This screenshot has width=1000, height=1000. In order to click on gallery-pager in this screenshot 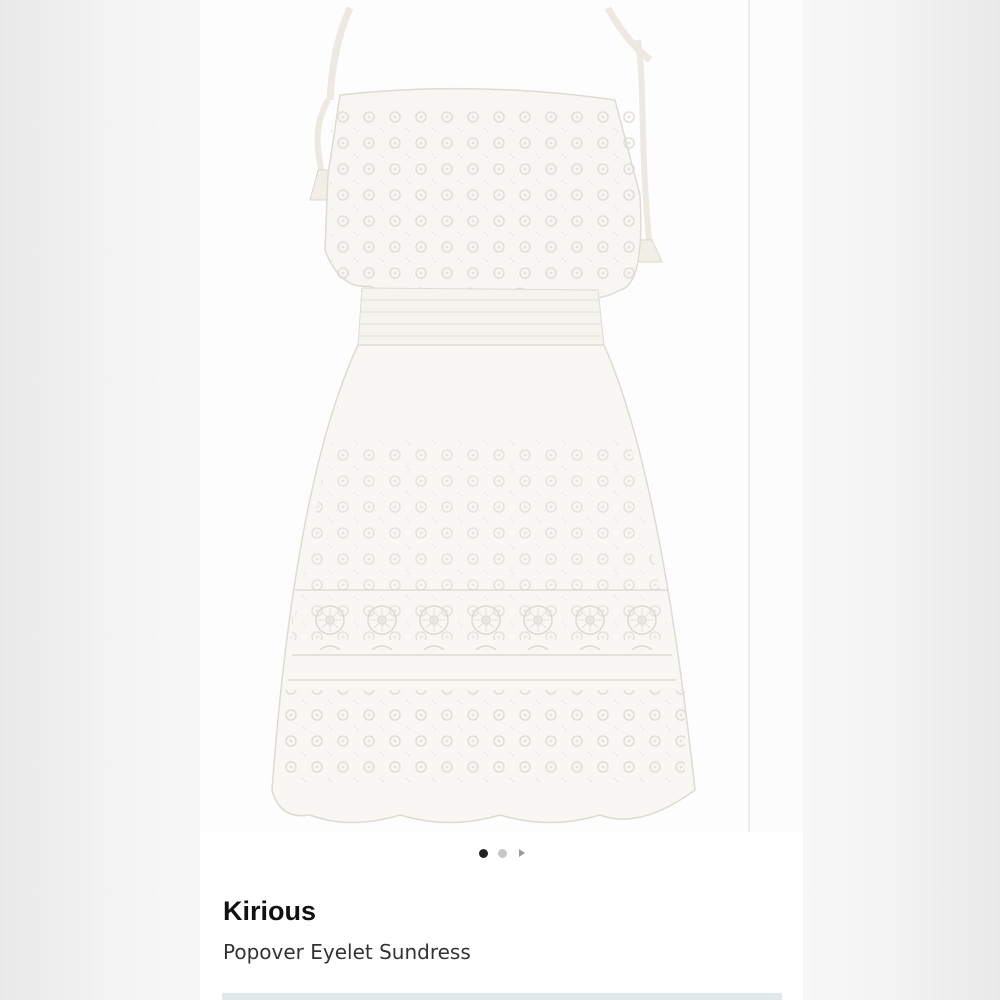, I will do `click(501, 853)`.